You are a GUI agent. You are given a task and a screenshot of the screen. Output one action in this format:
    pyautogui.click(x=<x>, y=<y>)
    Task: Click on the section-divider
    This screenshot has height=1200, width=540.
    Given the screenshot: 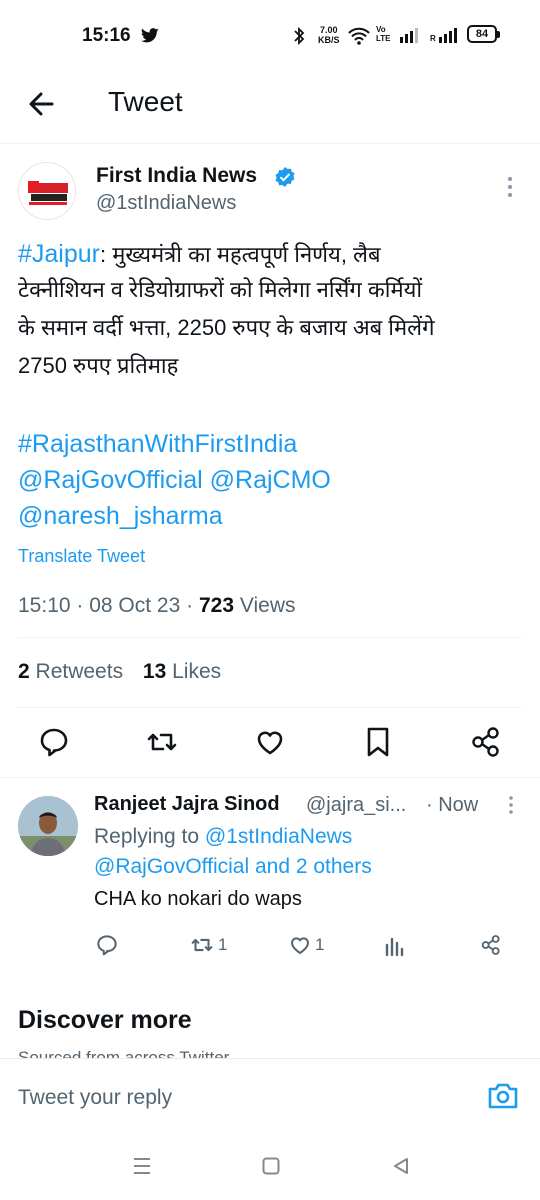 What is the action you would take?
    pyautogui.click(x=270, y=777)
    